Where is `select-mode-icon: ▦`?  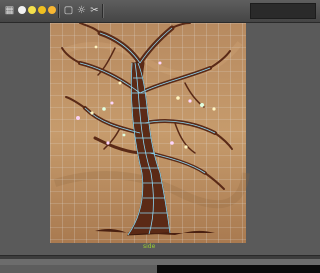
select-mode-icon: ▦ is located at coordinates (9, 10).